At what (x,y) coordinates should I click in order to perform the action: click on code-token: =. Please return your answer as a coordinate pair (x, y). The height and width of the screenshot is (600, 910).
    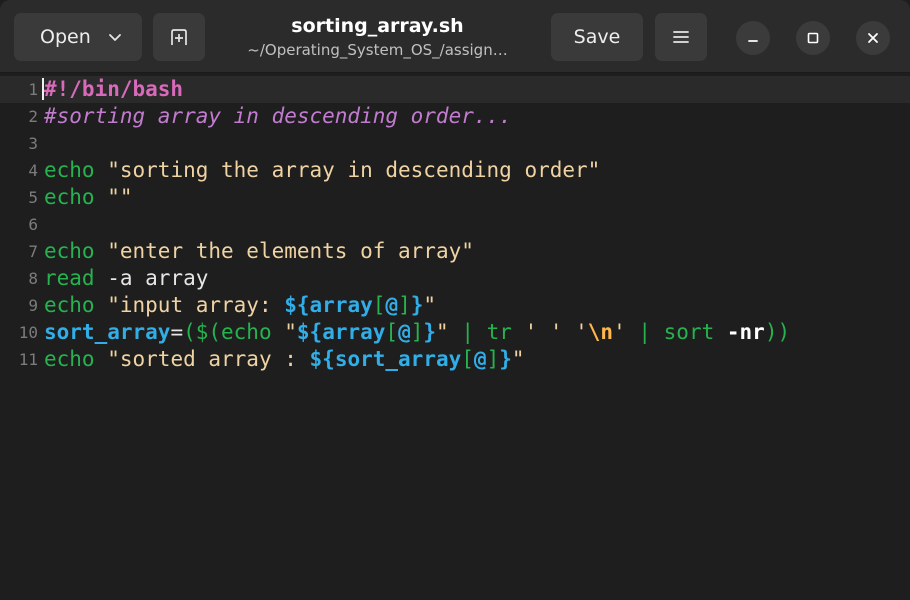
    Looking at the image, I should click on (177, 332).